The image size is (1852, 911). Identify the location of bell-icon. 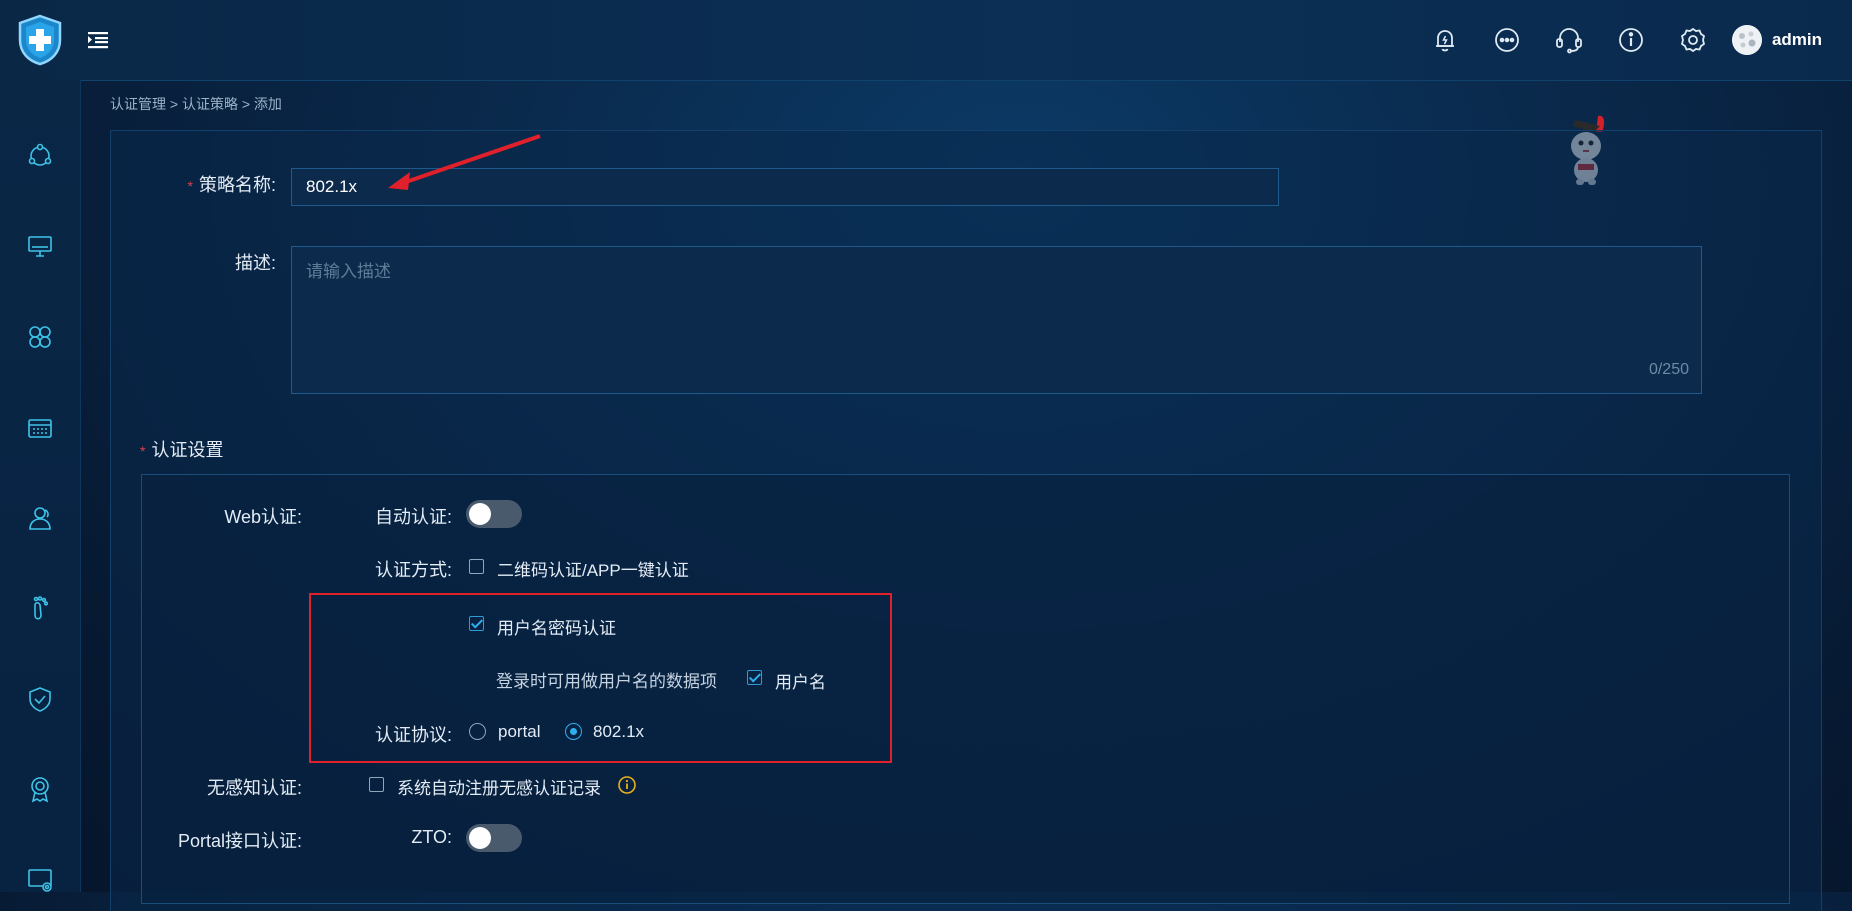
(1445, 40).